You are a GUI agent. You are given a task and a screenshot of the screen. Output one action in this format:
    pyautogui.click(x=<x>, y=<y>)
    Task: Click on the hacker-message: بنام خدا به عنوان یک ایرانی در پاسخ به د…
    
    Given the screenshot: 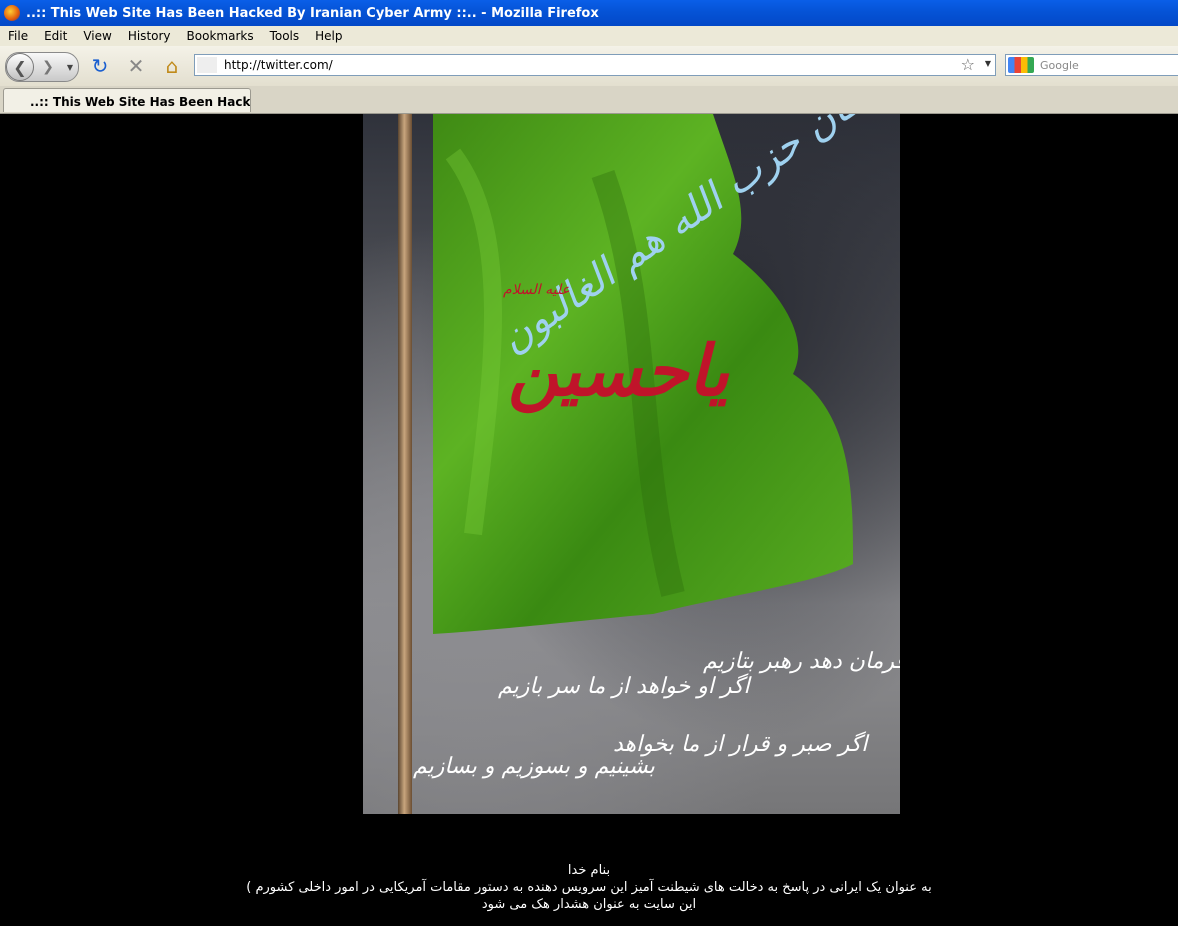 What is the action you would take?
    pyautogui.click(x=589, y=887)
    